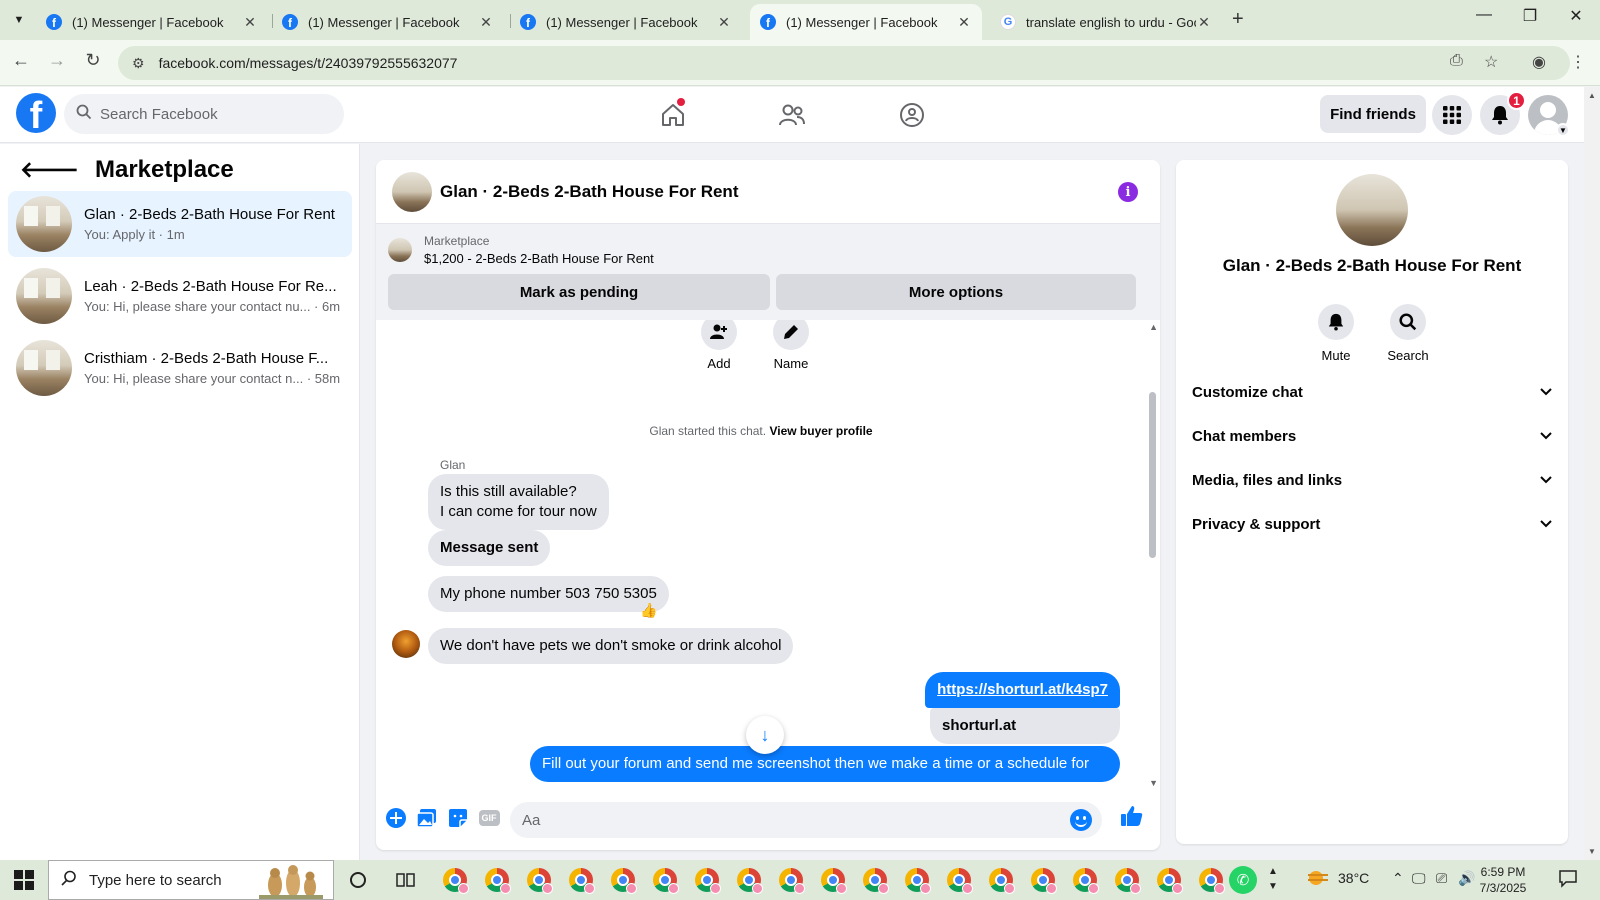 The width and height of the screenshot is (1600, 900). Describe the element at coordinates (358, 880) in the screenshot. I see `cortana-circle-icon` at that location.